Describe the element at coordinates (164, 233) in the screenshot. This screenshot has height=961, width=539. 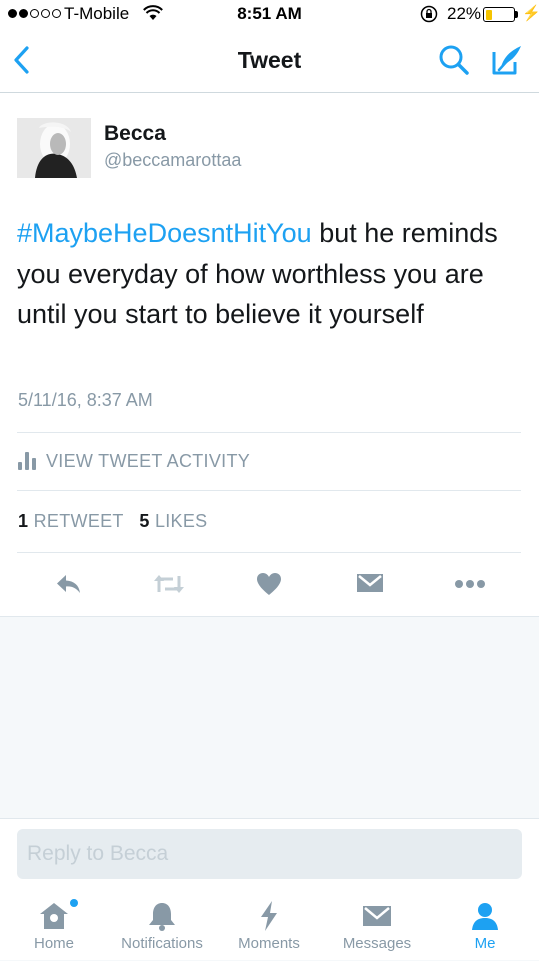
I see `hashtag-link: #MaybeHeDoesntHitYou` at that location.